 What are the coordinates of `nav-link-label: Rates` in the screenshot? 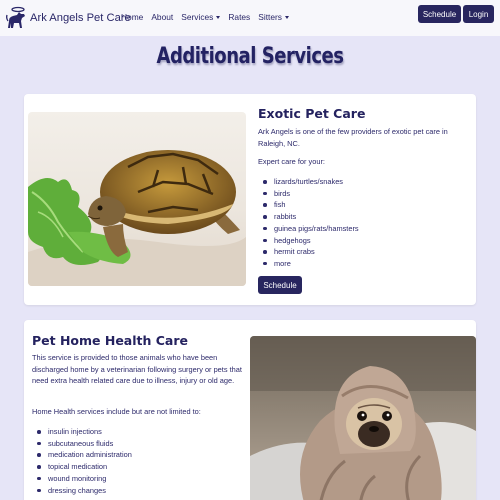 It's located at (239, 17).